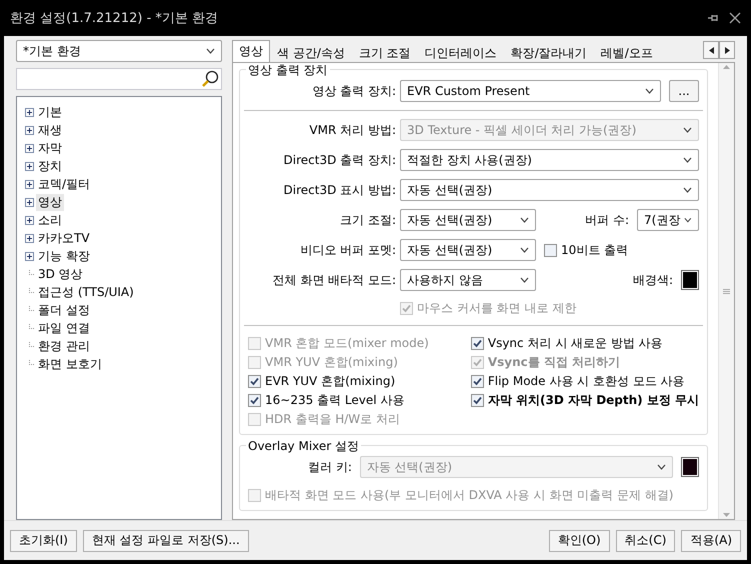 The height and width of the screenshot is (564, 751). I want to click on window-title: 환경 설정(1.7.21212) - *기본 환경, so click(115, 18).